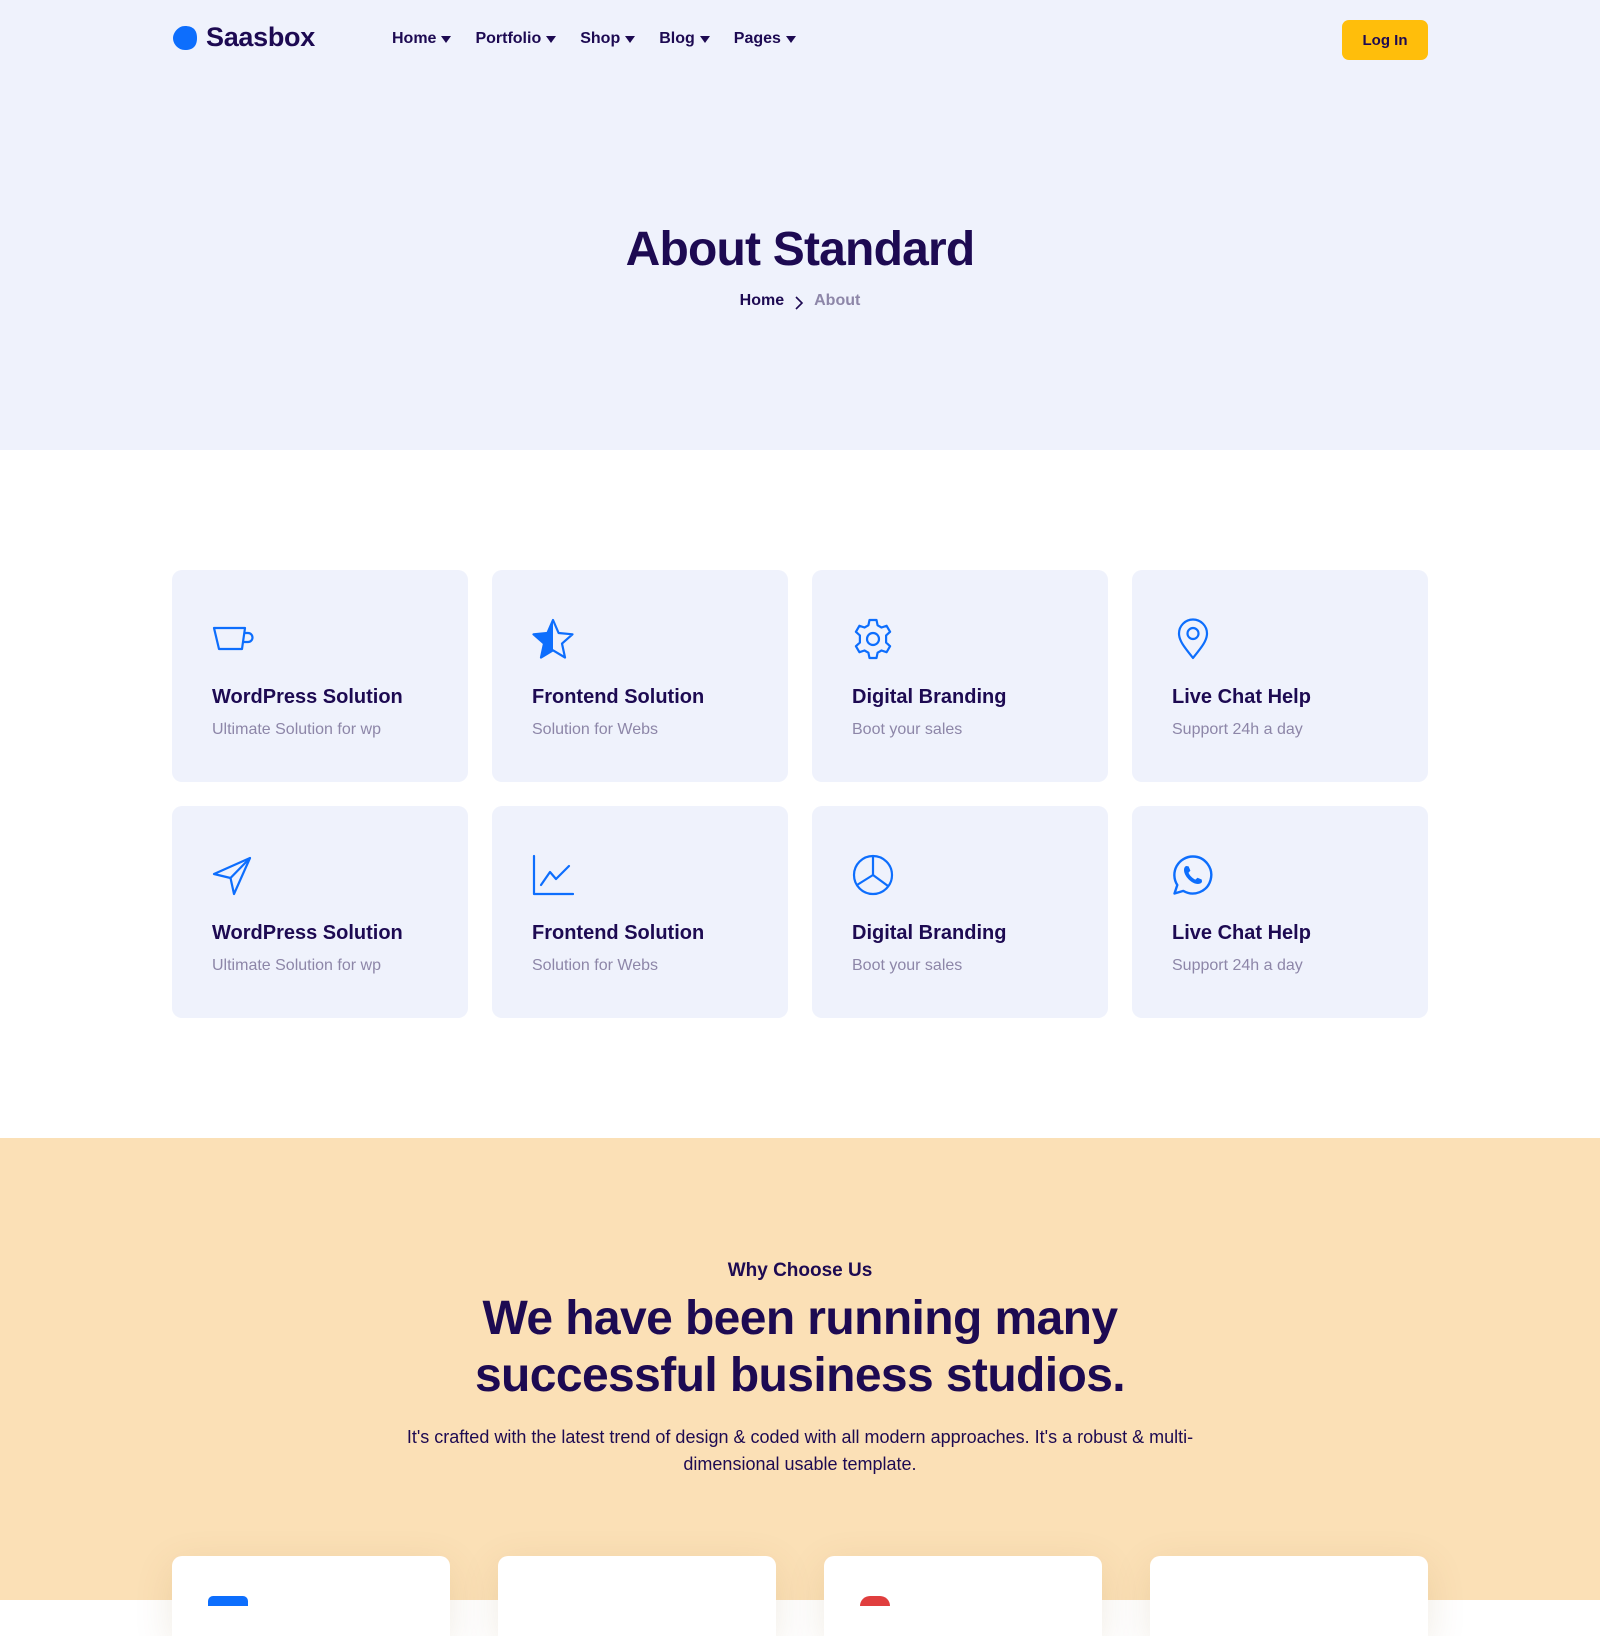 This screenshot has width=1600, height=1636. What do you see at coordinates (260, 37) in the screenshot?
I see `logo-text: Saasbox` at bounding box center [260, 37].